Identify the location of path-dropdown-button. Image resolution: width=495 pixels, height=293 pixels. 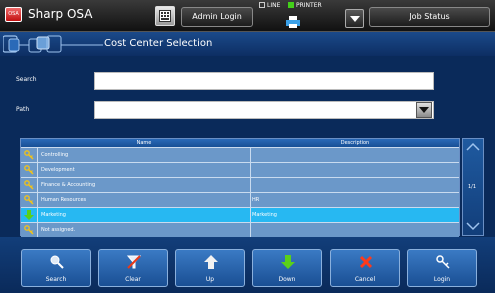
(424, 110).